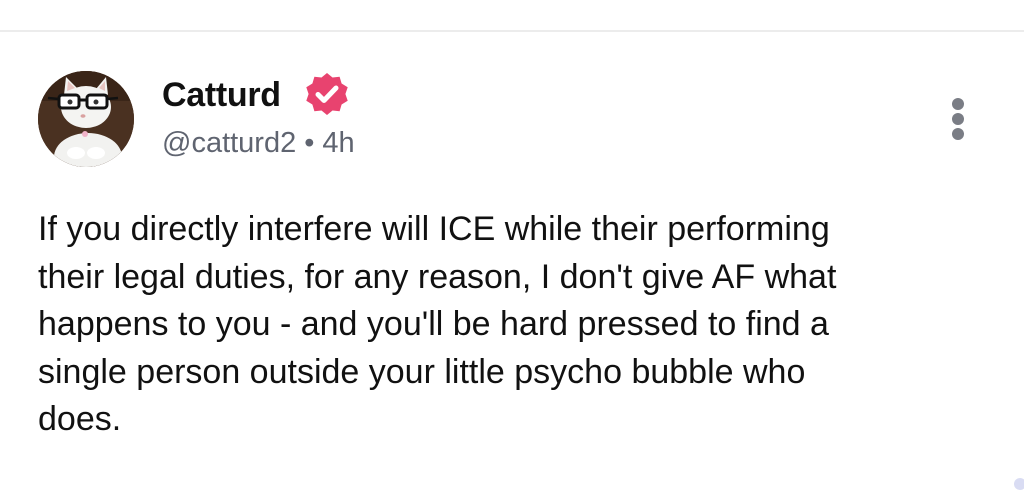  Describe the element at coordinates (1019, 484) in the screenshot. I see `corner-indicator` at that location.